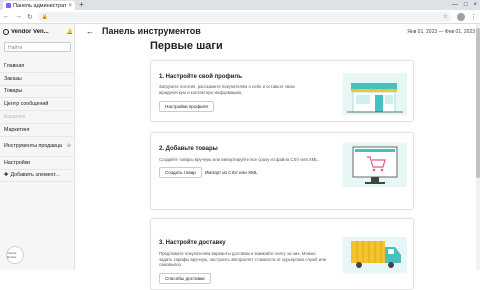 The image size is (480, 290). What do you see at coordinates (6, 16) in the screenshot?
I see `back-nav-icon: ←` at bounding box center [6, 16].